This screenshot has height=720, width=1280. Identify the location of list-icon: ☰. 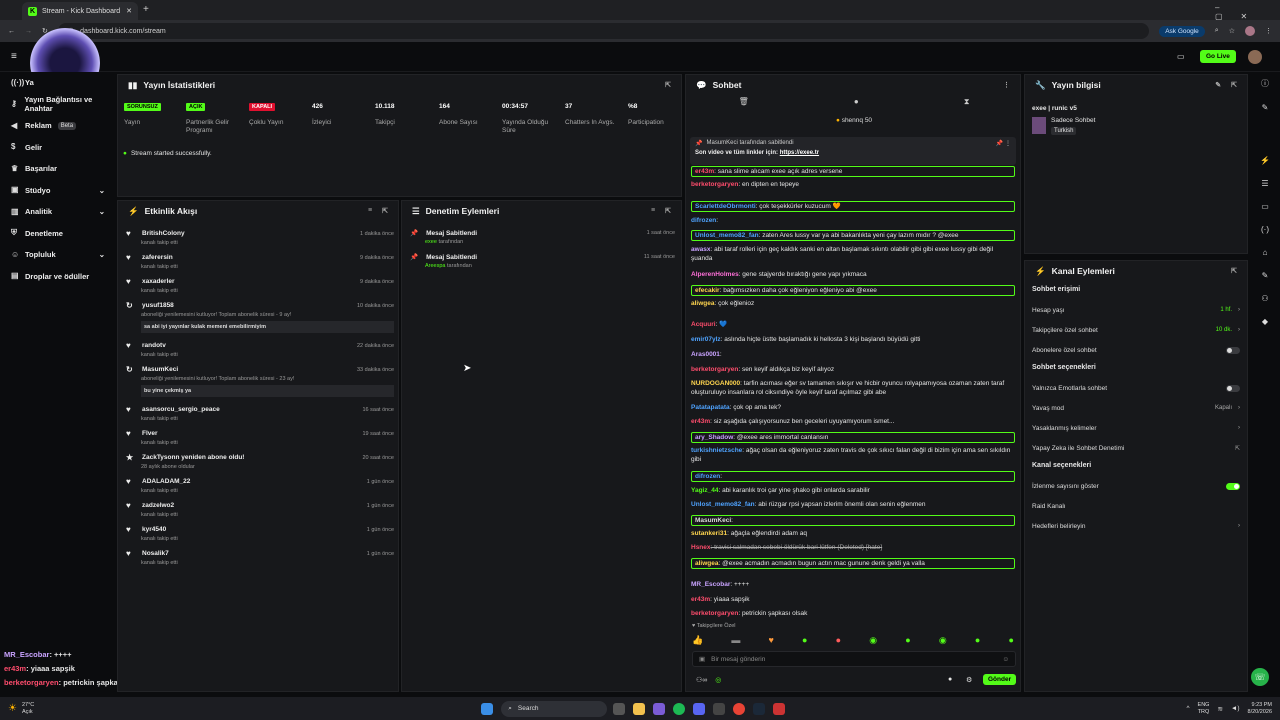
(1264, 183).